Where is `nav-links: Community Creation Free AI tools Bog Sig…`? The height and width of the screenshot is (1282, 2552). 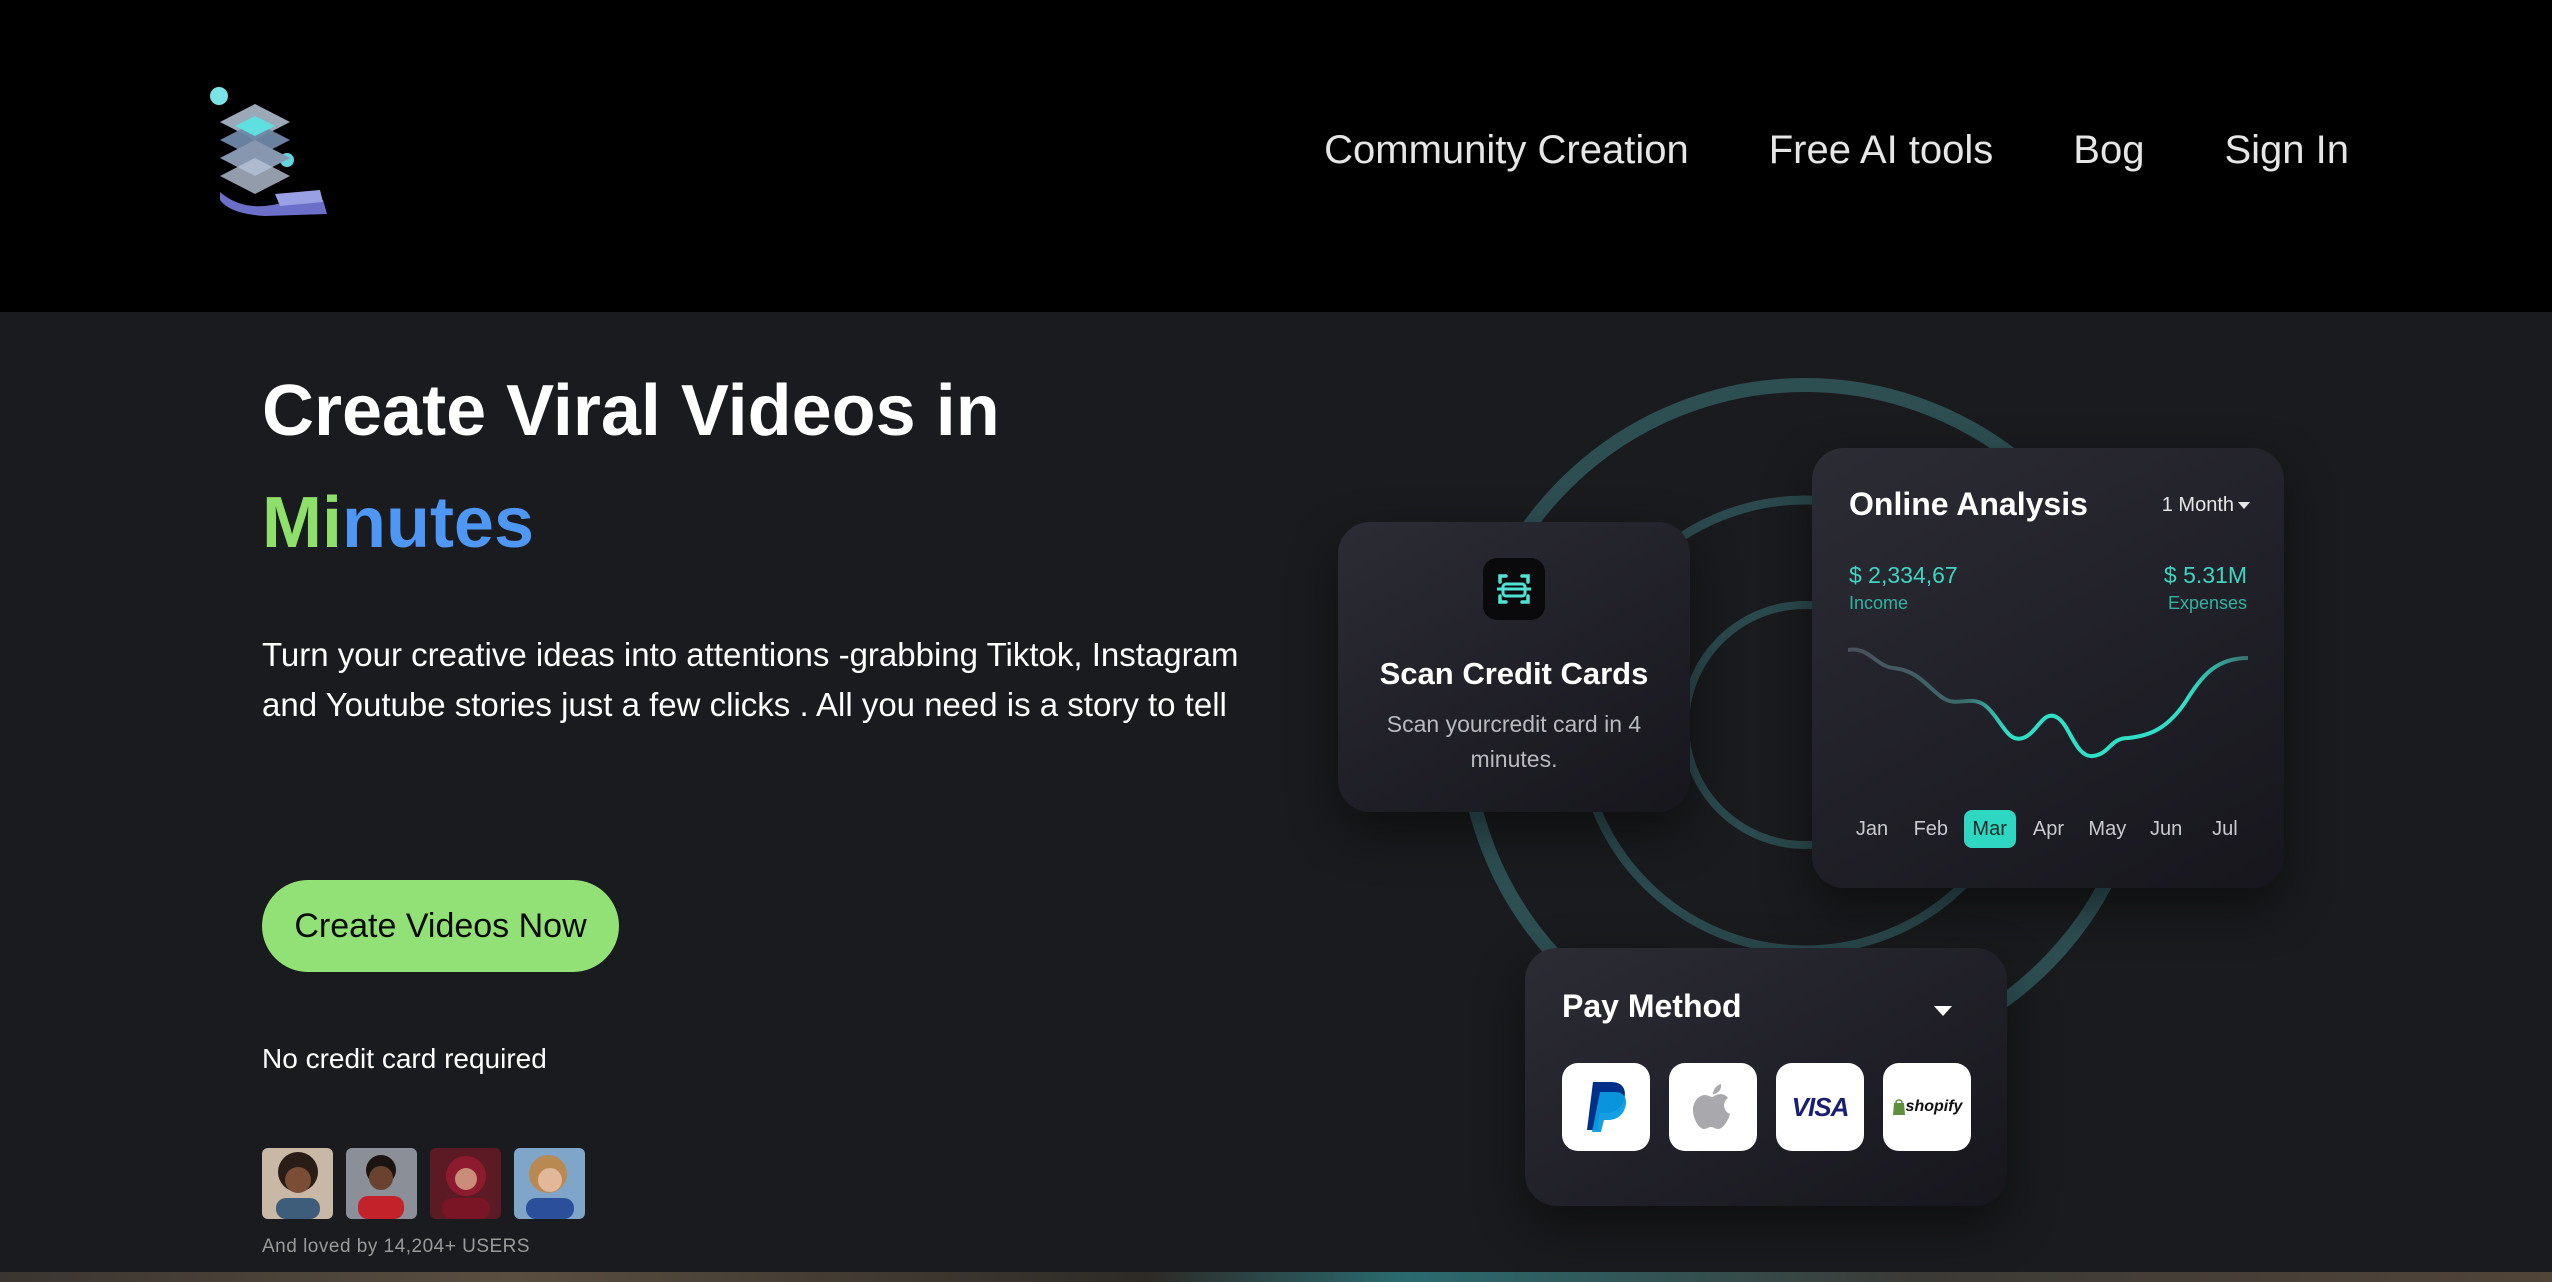 nav-links: Community Creation Free AI tools Bog Sig… is located at coordinates (1836, 150).